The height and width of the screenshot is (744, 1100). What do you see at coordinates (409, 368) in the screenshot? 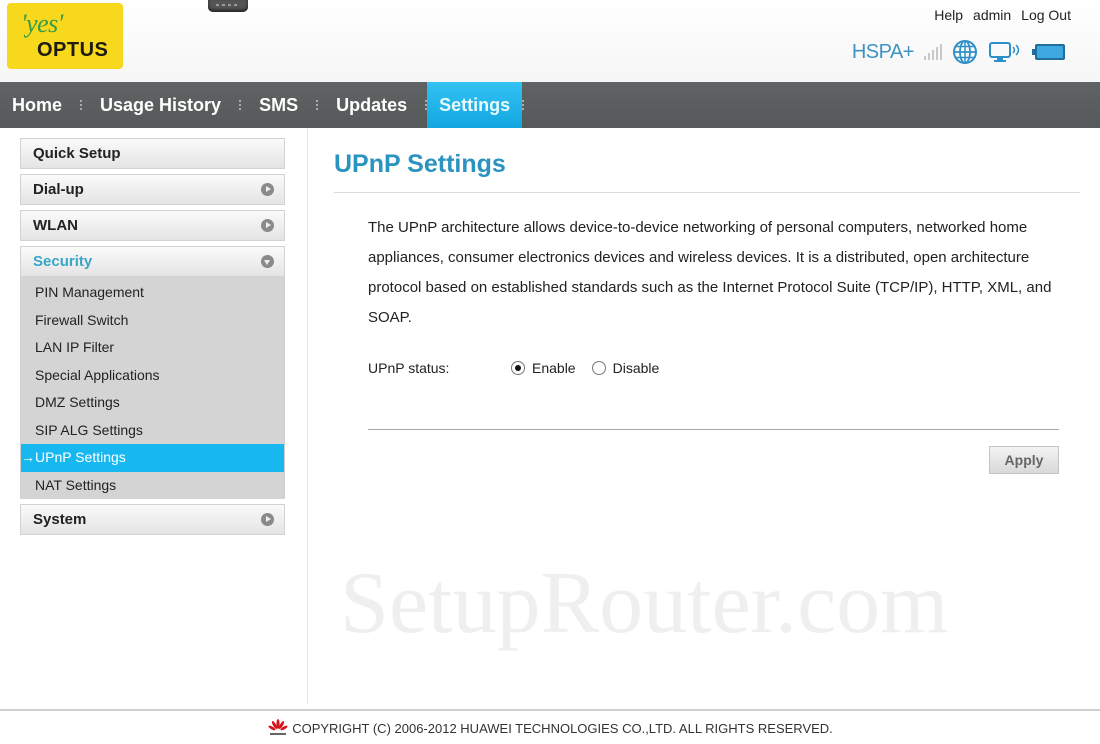
I see `upnp-status-label: UPnP status:` at bounding box center [409, 368].